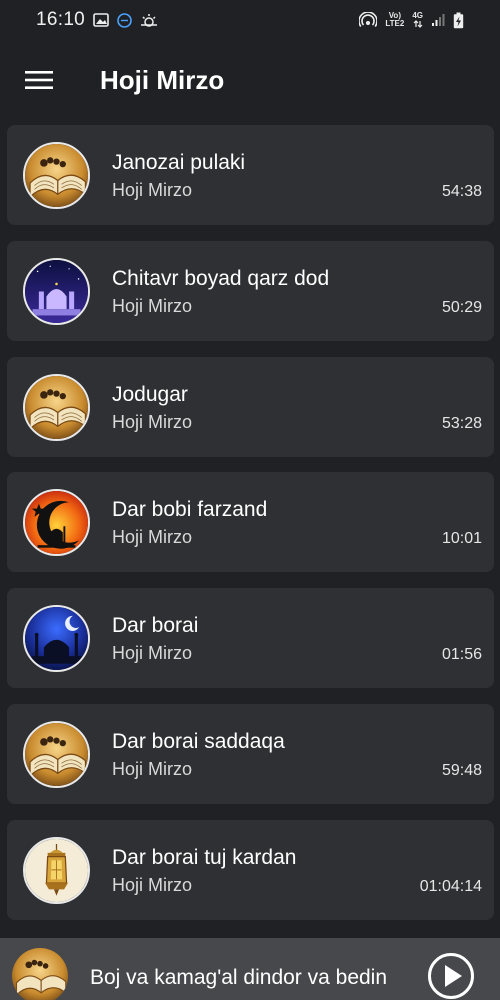 This screenshot has height=1000, width=500. What do you see at coordinates (461, 191) in the screenshot?
I see `track-duration: 54:38` at bounding box center [461, 191].